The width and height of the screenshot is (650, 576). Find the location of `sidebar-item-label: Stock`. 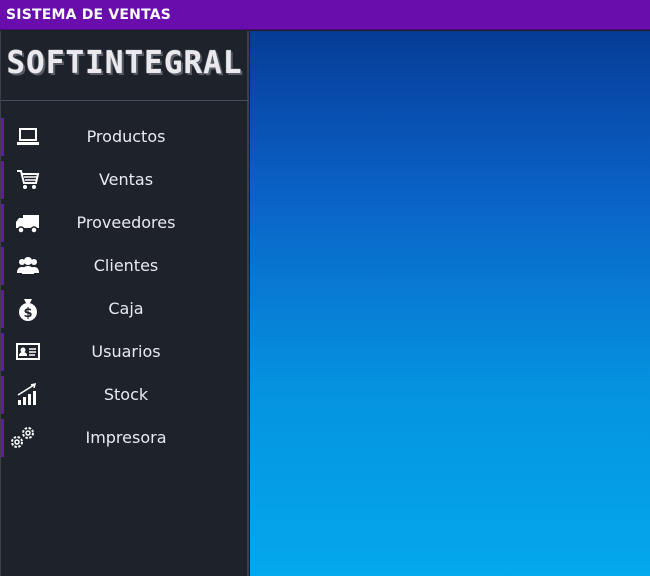

sidebar-item-label: Stock is located at coordinates (126, 394).